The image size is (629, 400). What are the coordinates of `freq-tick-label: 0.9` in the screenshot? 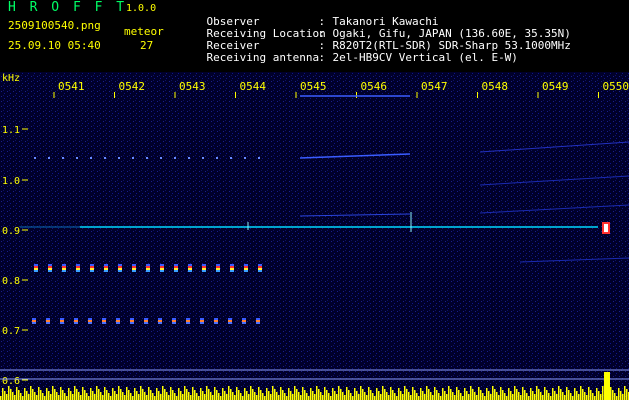 It's located at (11, 231).